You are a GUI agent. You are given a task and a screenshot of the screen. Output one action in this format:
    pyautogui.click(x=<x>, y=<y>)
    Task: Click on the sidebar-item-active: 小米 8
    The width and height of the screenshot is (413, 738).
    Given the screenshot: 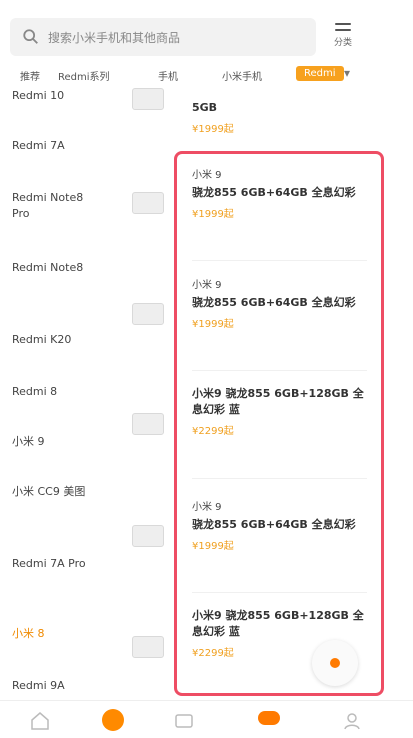 What is the action you would take?
    pyautogui.click(x=54, y=634)
    